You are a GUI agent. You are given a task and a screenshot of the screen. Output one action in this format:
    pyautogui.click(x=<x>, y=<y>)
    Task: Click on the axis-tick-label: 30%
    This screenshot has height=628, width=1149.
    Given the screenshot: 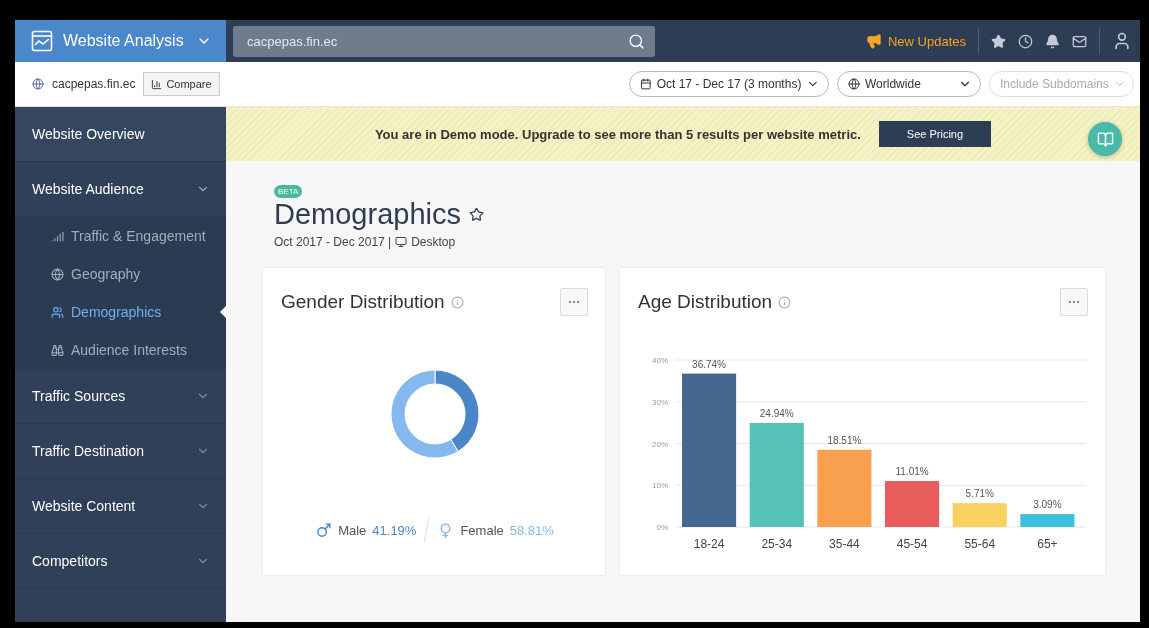 What is the action you would take?
    pyautogui.click(x=660, y=402)
    